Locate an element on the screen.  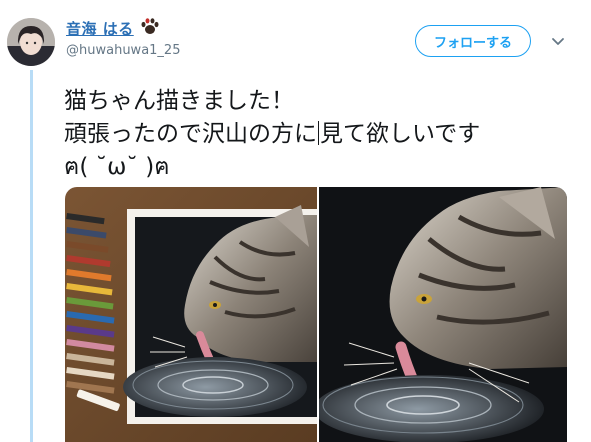
tweet-line-1: 猫ちゃん描きました！ is located at coordinates (179, 101).